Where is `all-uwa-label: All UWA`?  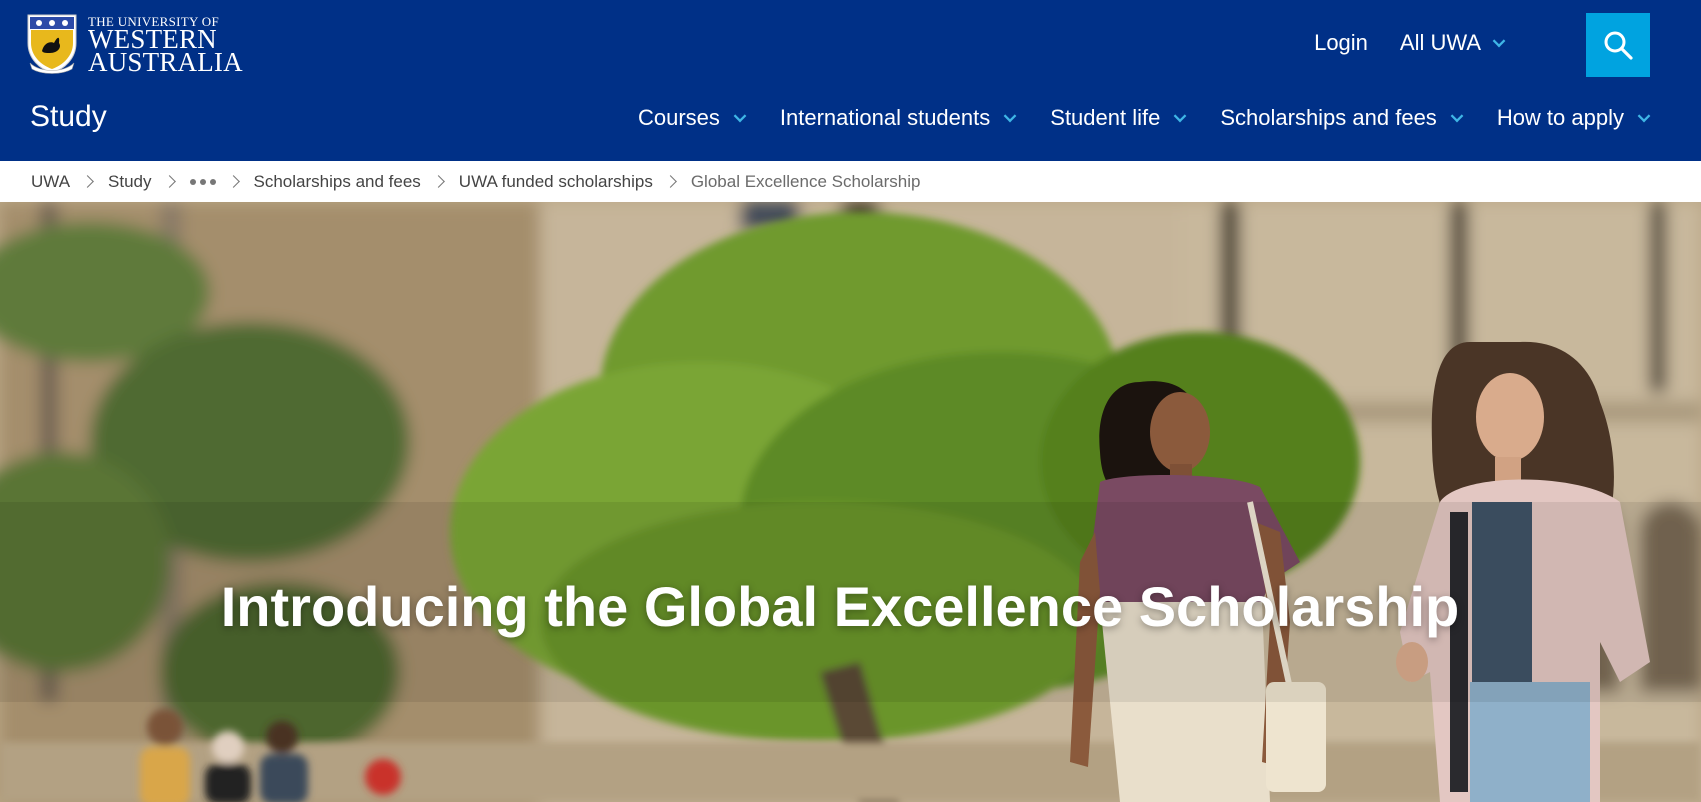
all-uwa-label: All UWA is located at coordinates (1440, 42).